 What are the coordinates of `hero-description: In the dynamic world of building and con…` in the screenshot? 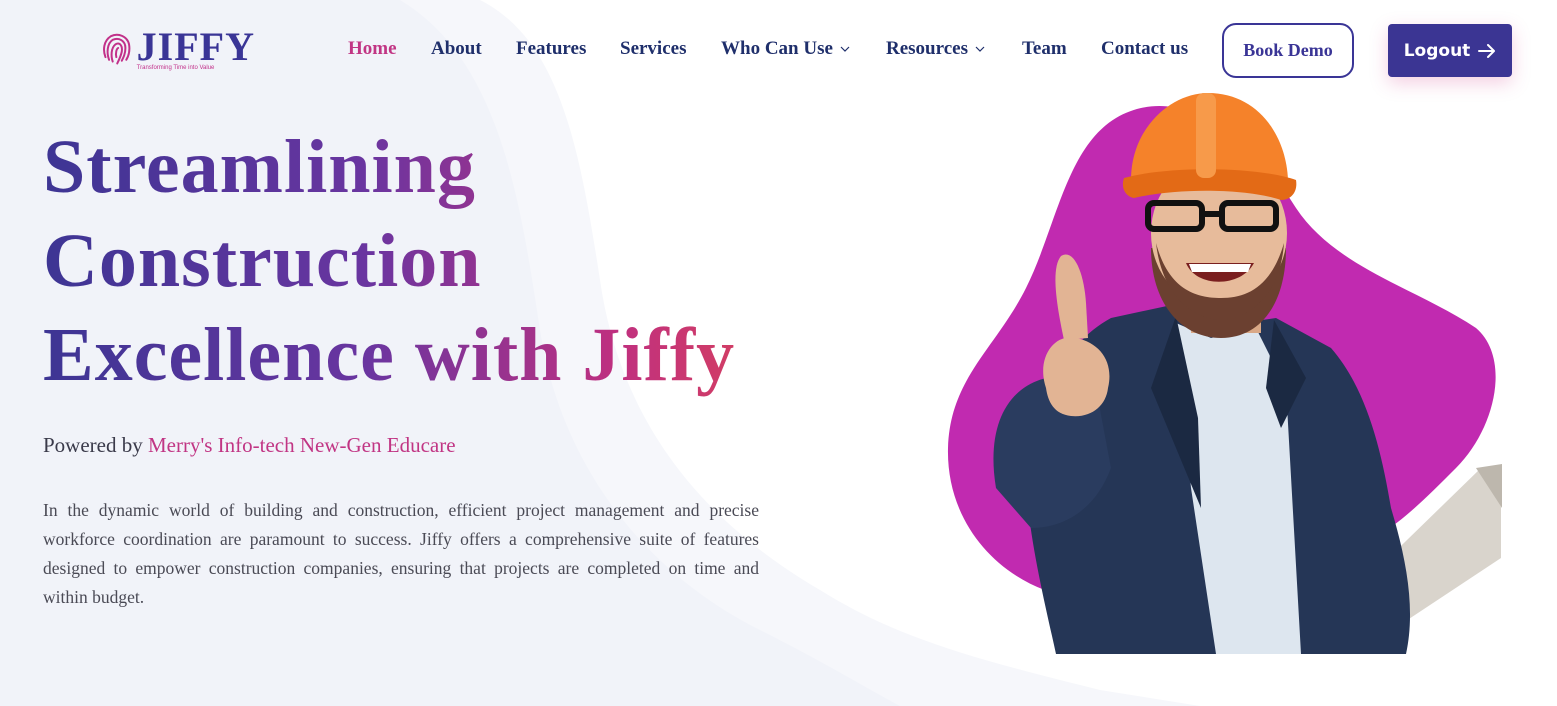 It's located at (401, 553).